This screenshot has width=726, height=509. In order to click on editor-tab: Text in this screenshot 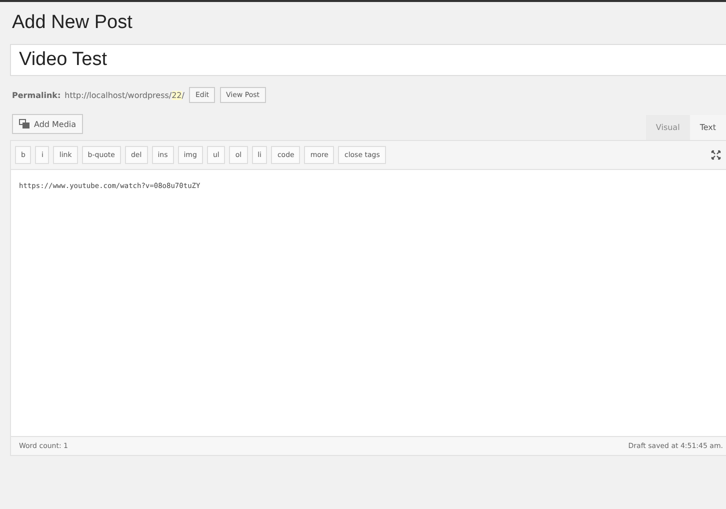, I will do `click(708, 127)`.